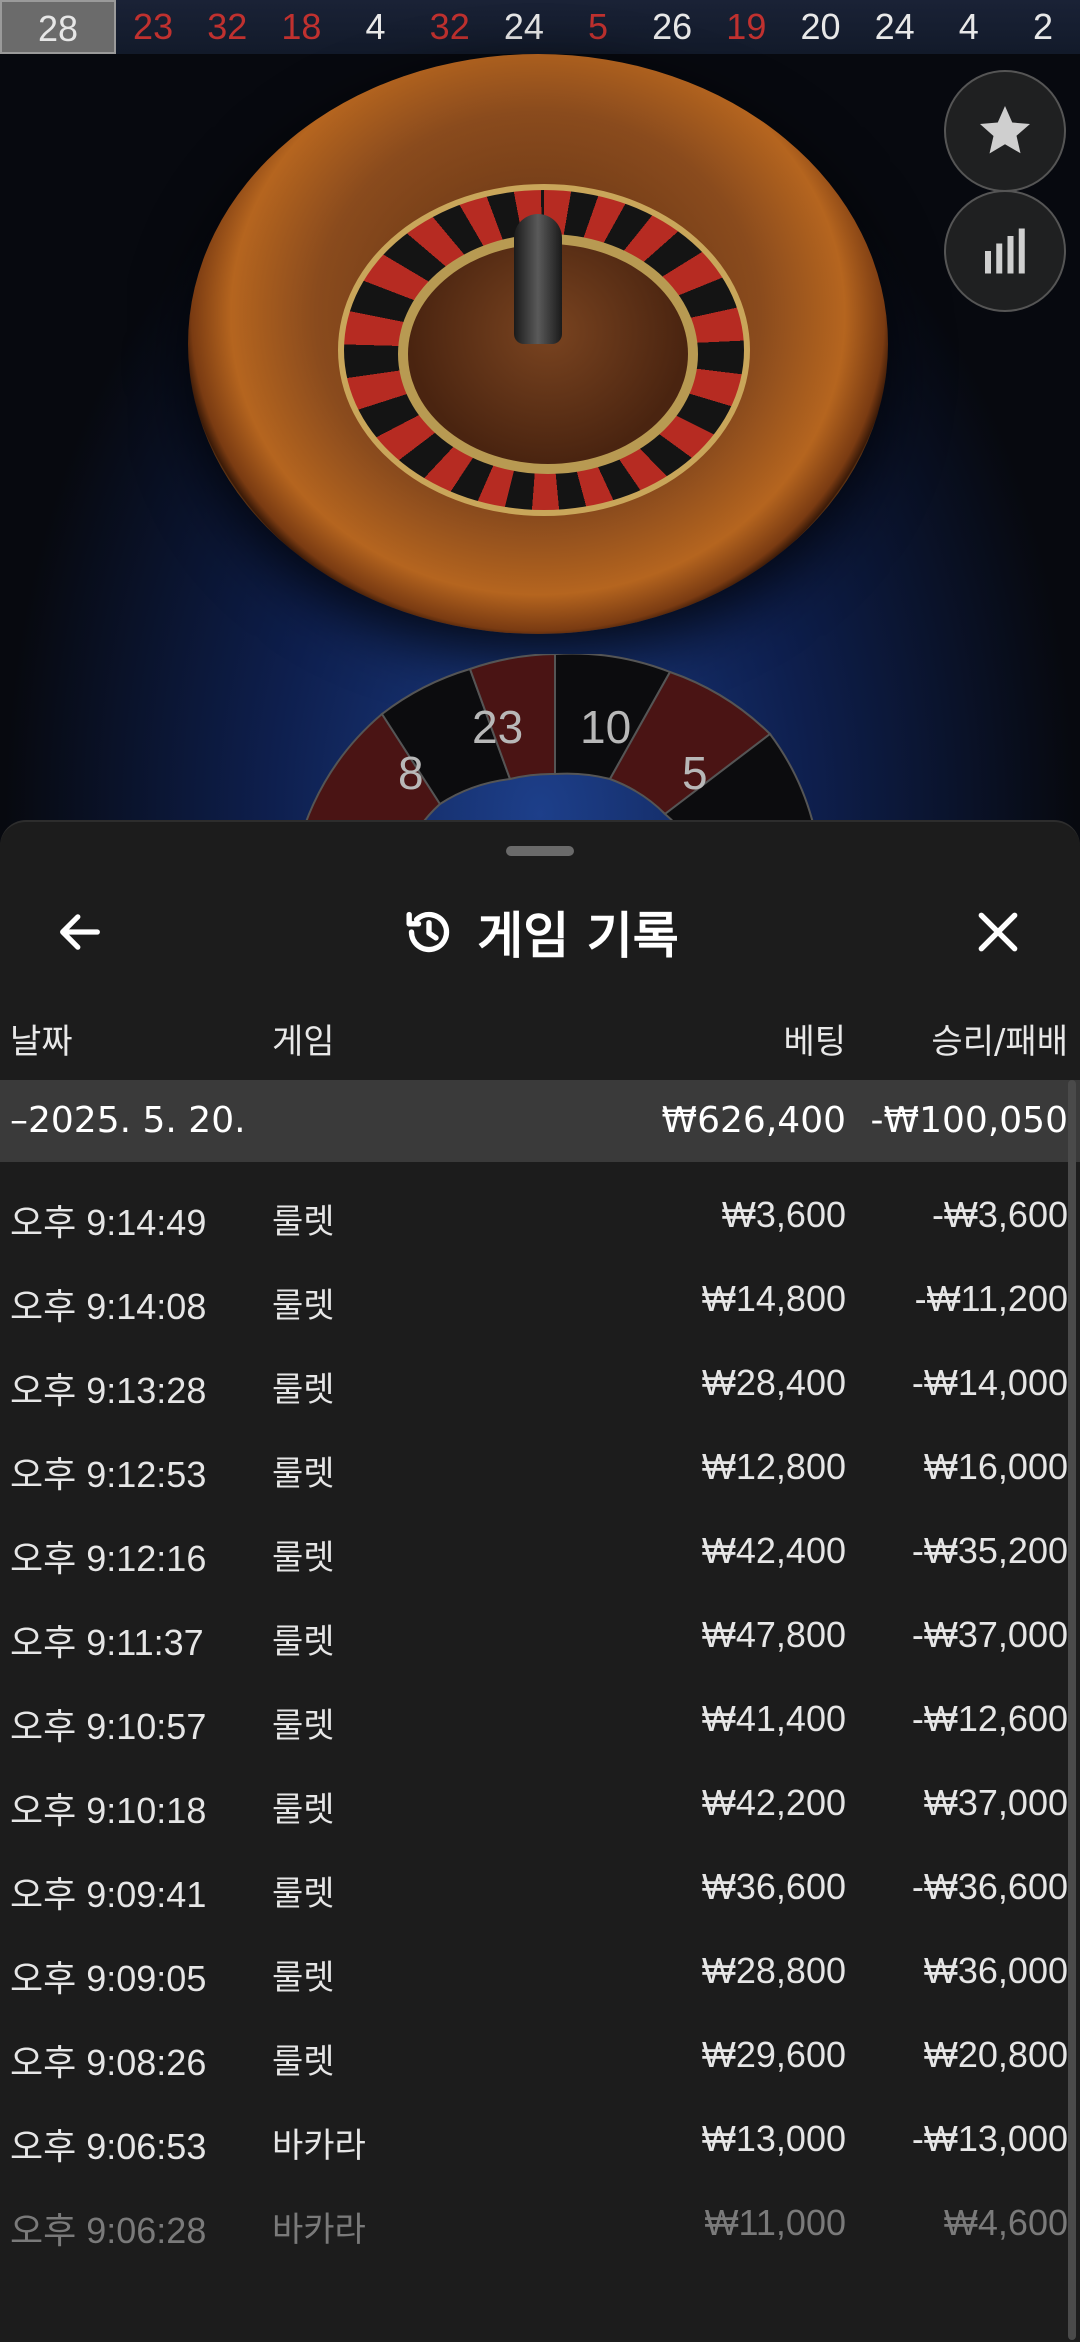 The width and height of the screenshot is (1080, 2342). I want to click on row-time: 오후 9:11:37, so click(107, 1642).